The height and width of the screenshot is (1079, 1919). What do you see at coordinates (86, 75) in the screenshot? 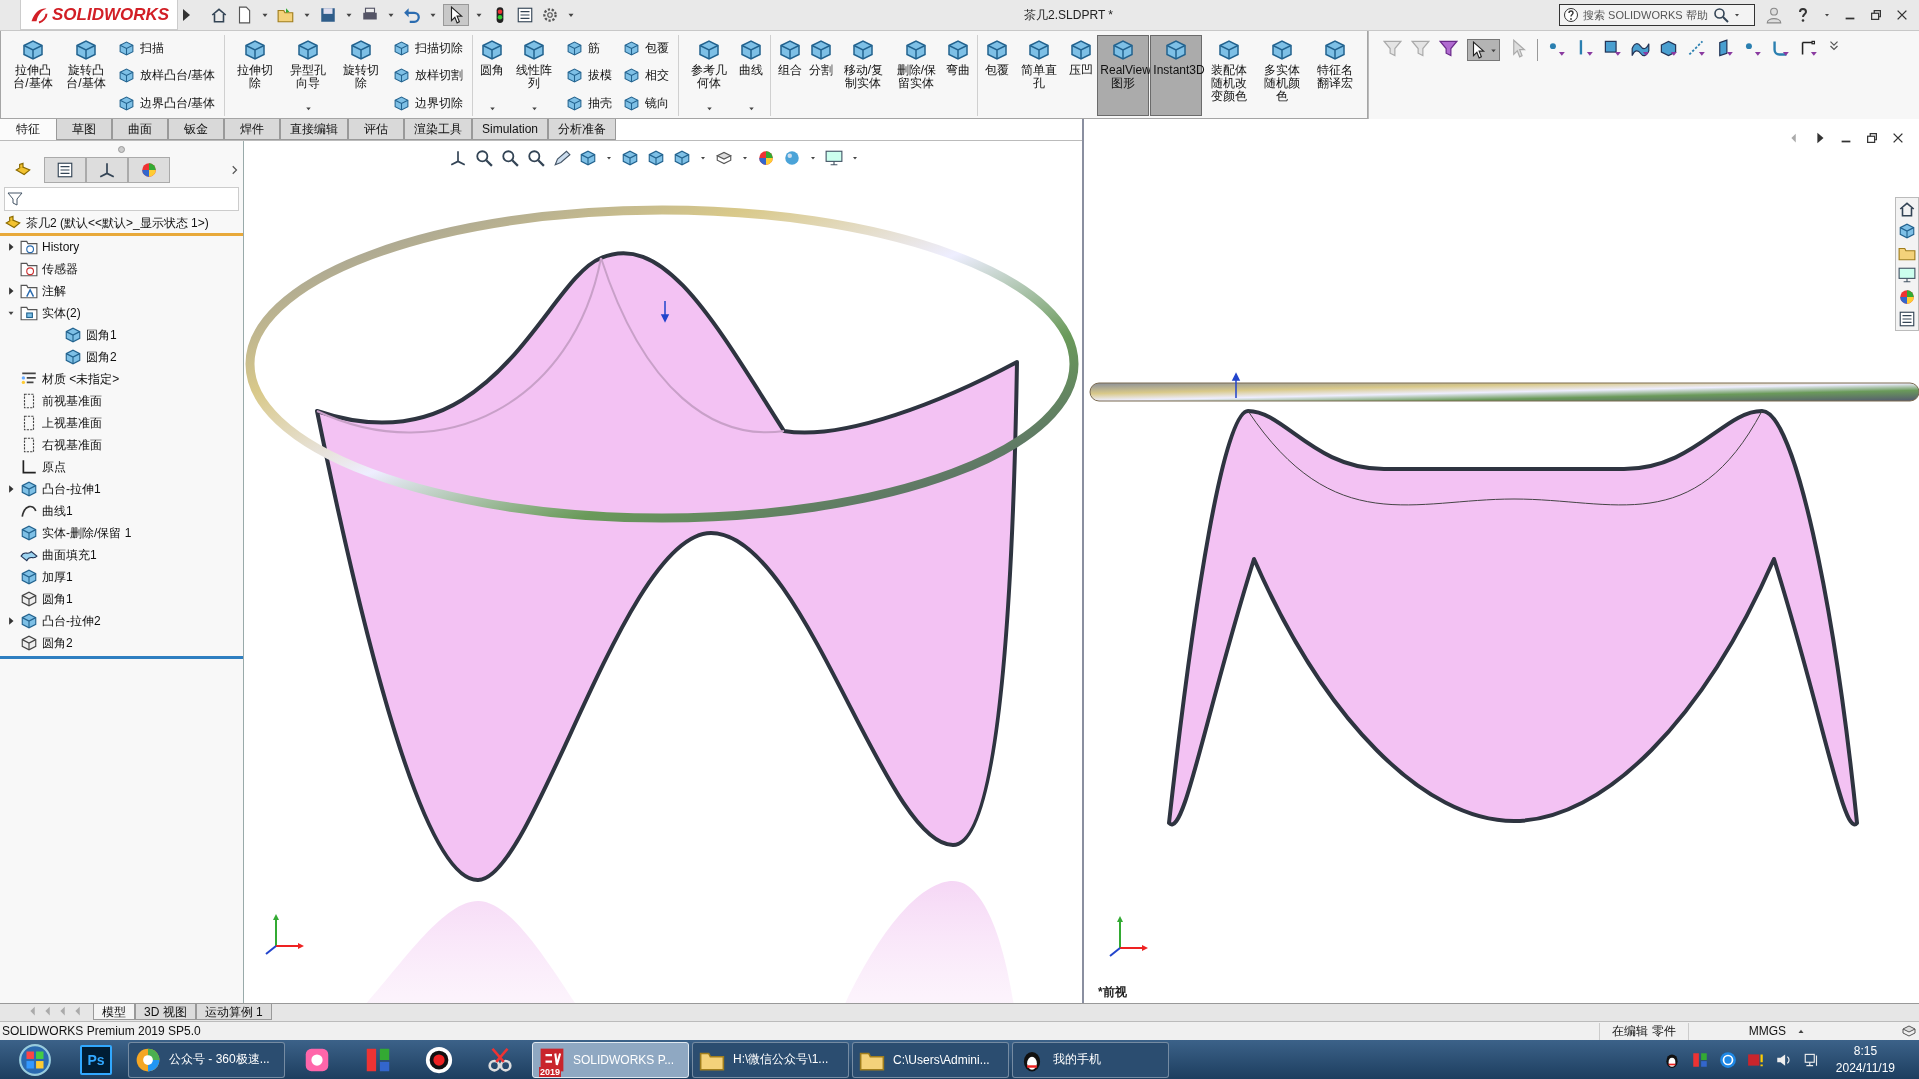
I see `toolbar-button: 旋转凸台/基体` at bounding box center [86, 75].